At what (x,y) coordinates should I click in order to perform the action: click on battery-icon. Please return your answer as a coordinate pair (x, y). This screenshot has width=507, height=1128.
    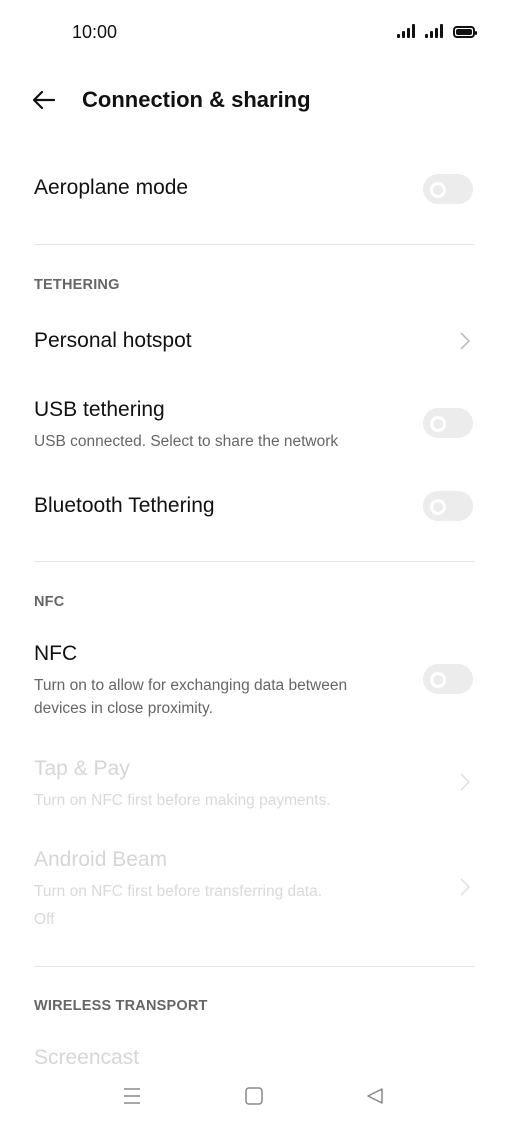
    Looking at the image, I should click on (465, 32).